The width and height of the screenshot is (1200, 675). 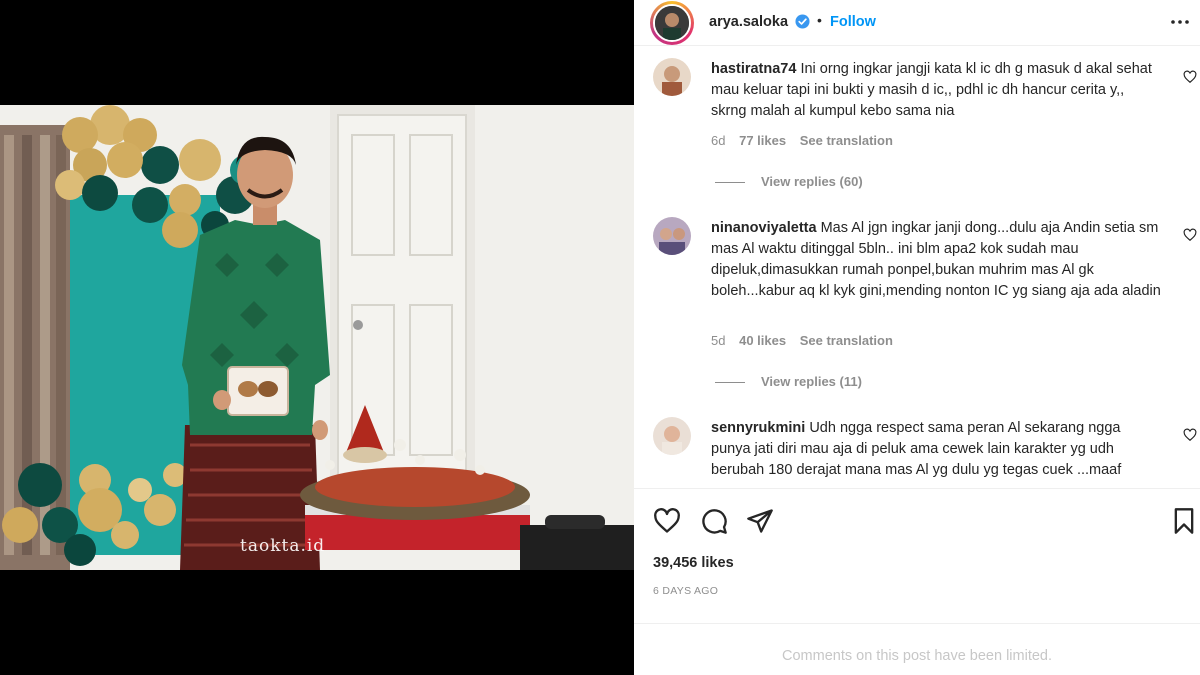 What do you see at coordinates (762, 340) in the screenshot?
I see `comment-likes: 40 likes` at bounding box center [762, 340].